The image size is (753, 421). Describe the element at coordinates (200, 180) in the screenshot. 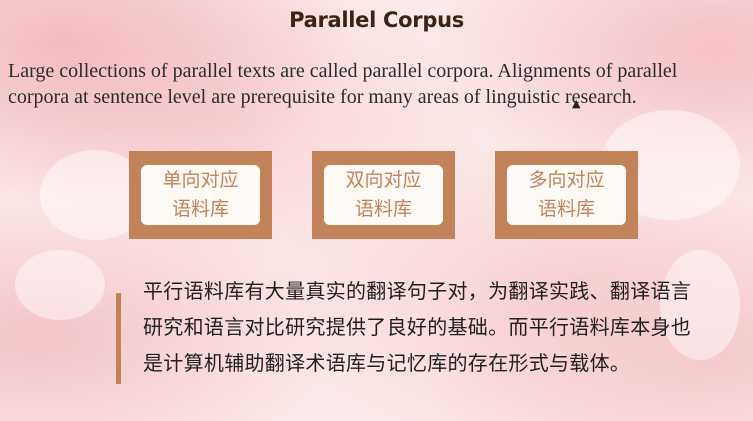

I see `card-label-line1: 单向对应` at that location.